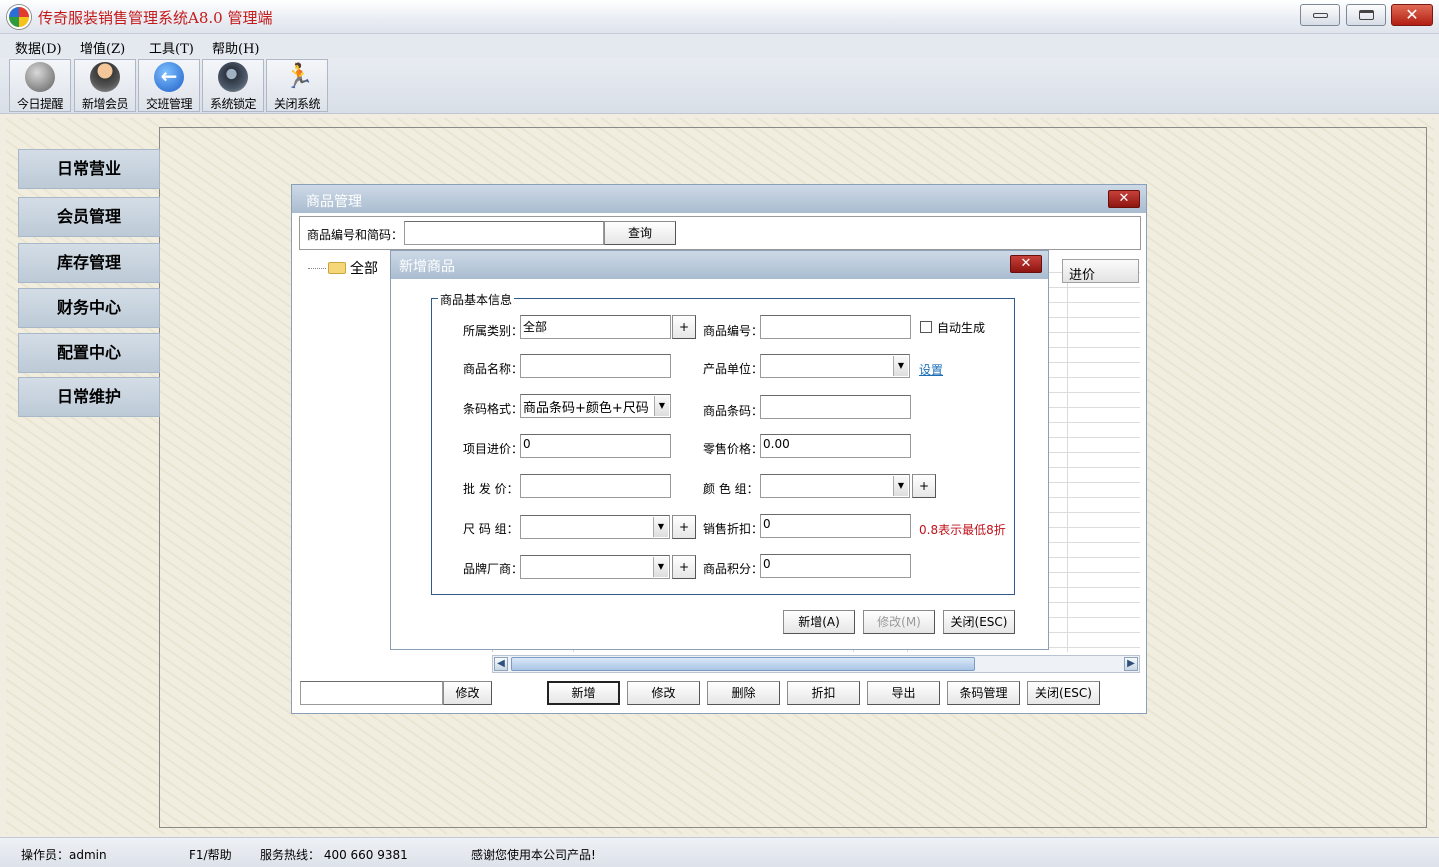 The width and height of the screenshot is (1439, 867). Describe the element at coordinates (89, 263) in the screenshot. I see `nav-inventory-management: 库存管理` at that location.